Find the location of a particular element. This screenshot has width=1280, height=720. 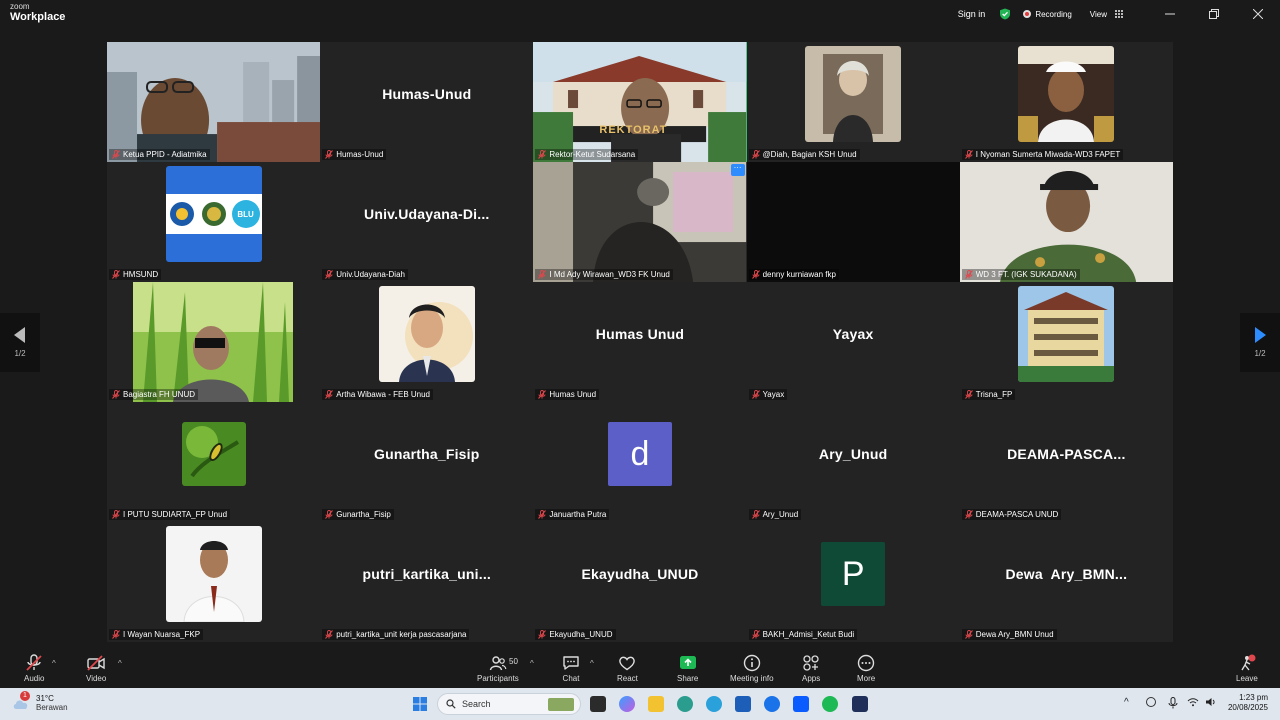

title-bar: zoom Workplace Sign in Recording View is located at coordinates (640, 14).